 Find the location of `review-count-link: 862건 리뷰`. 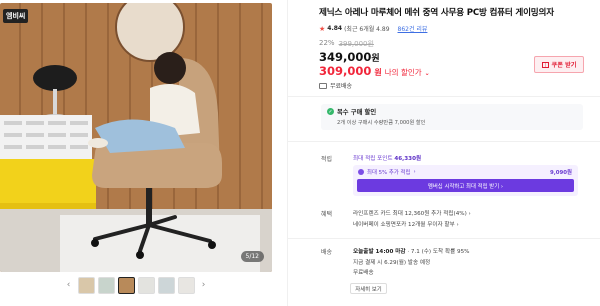

review-count-link: 862건 리뷰 is located at coordinates (413, 28).